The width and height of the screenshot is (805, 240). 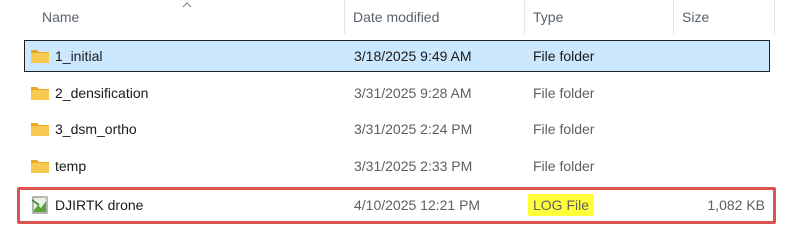 What do you see at coordinates (71, 166) in the screenshot?
I see `file-name: temp` at bounding box center [71, 166].